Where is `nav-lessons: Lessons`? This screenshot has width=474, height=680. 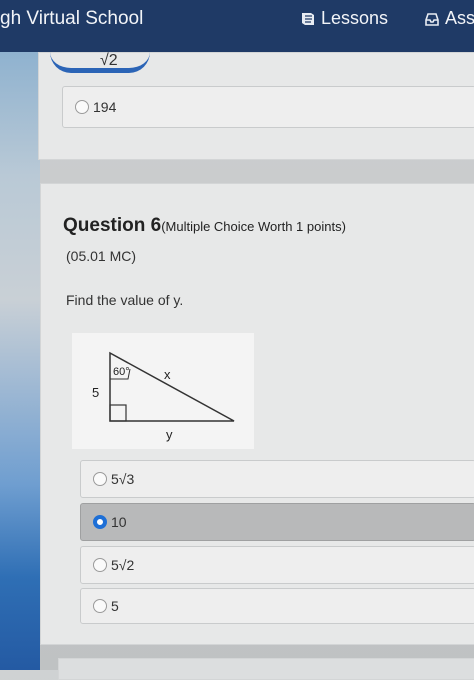 nav-lessons: Lessons is located at coordinates (344, 18).